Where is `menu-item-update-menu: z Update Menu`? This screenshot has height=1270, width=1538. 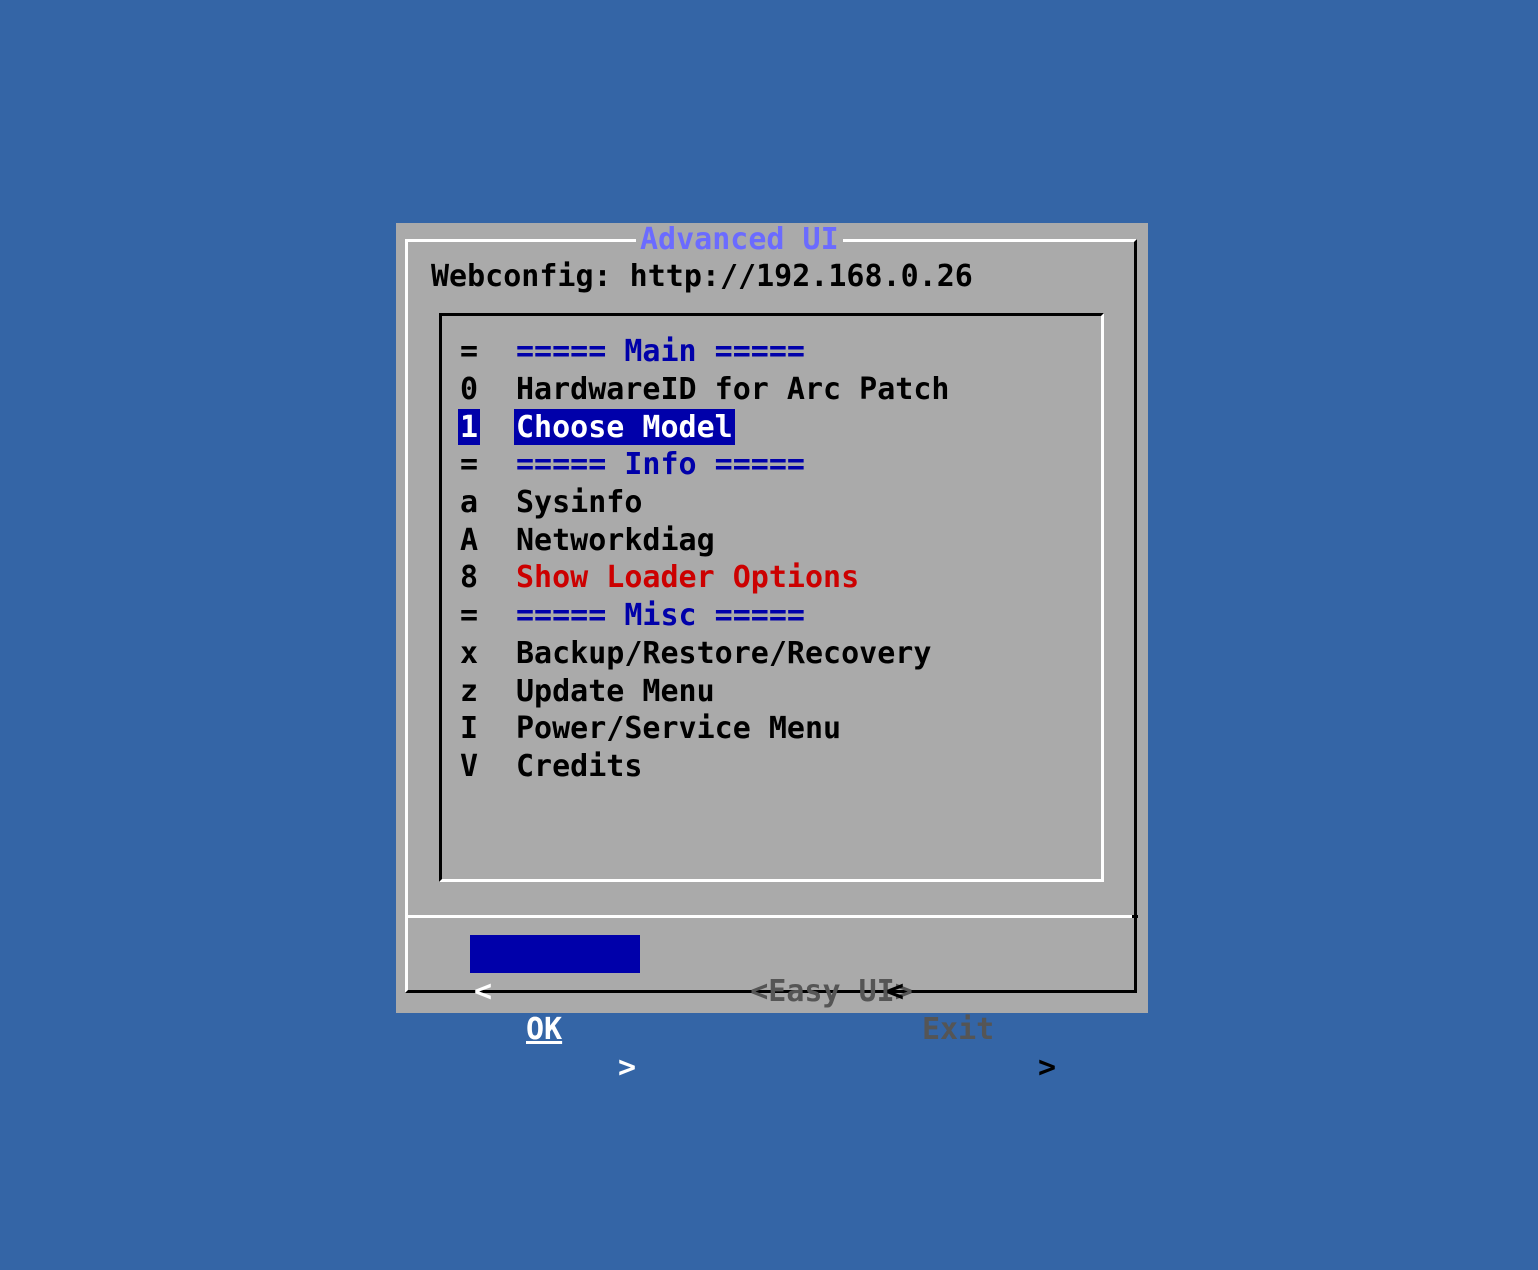 menu-item-update-menu: z Update Menu is located at coordinates (586, 692).